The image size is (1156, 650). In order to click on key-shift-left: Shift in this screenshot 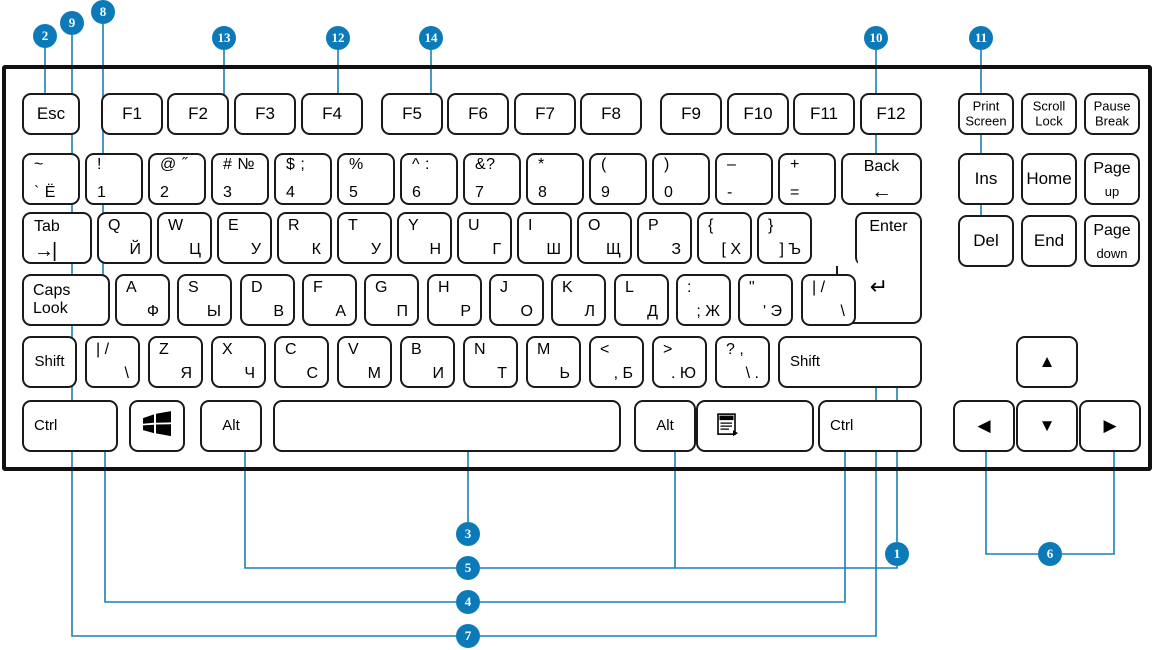, I will do `click(49, 362)`.